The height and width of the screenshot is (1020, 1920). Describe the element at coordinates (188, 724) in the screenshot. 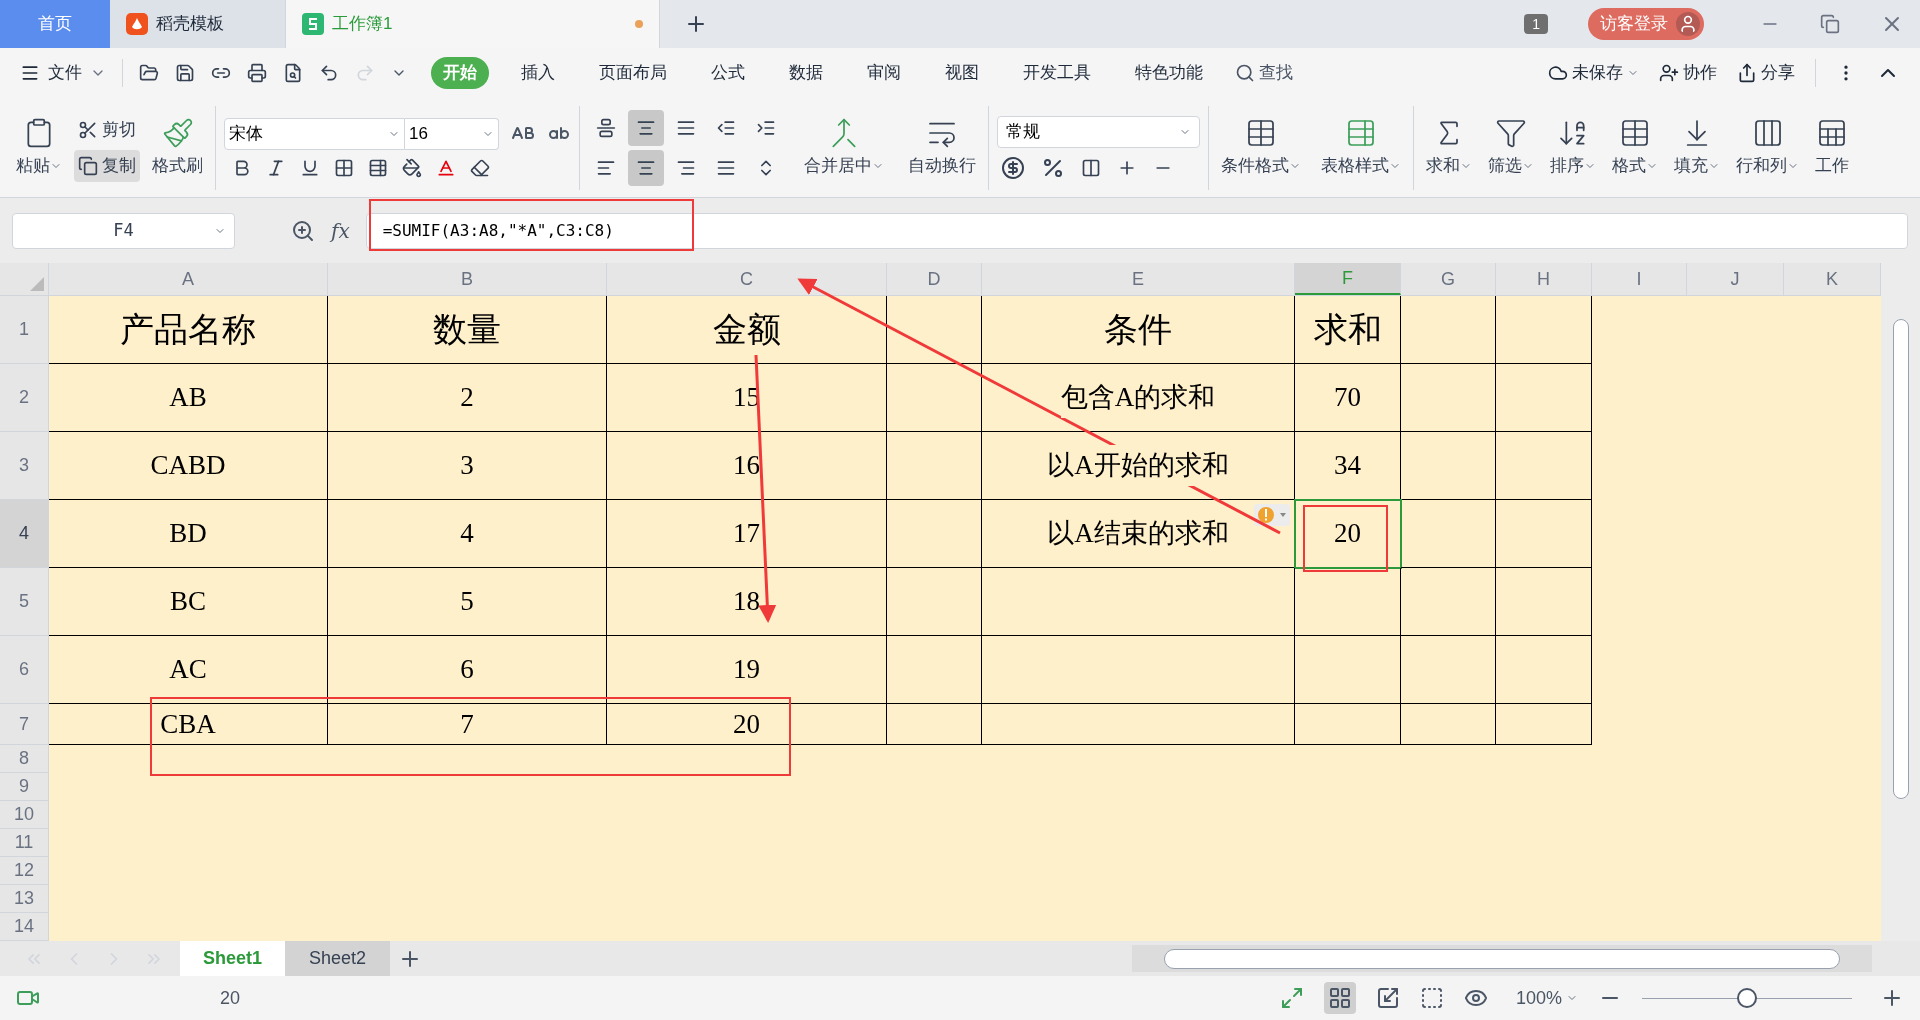

I see `table-cell: CBA` at that location.